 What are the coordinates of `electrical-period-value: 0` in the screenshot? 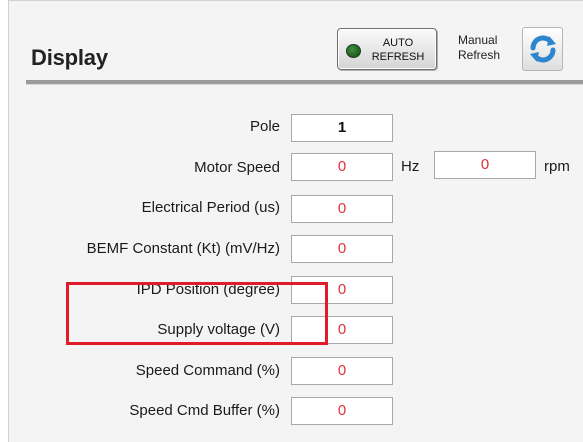 It's located at (342, 209).